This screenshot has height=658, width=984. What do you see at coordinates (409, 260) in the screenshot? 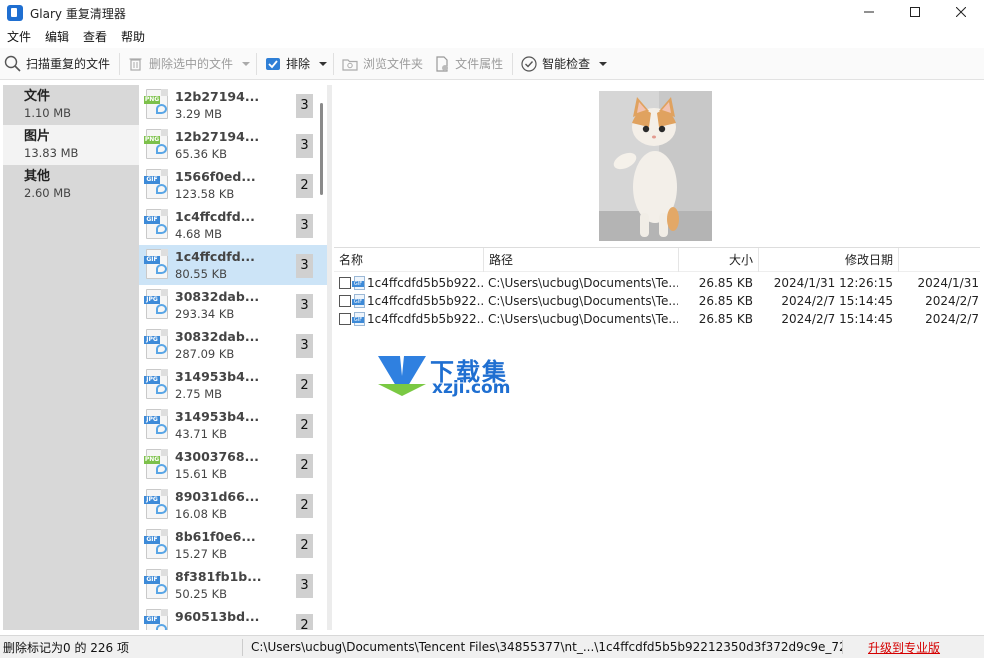
I see `column-name-header: 名称` at bounding box center [409, 260].